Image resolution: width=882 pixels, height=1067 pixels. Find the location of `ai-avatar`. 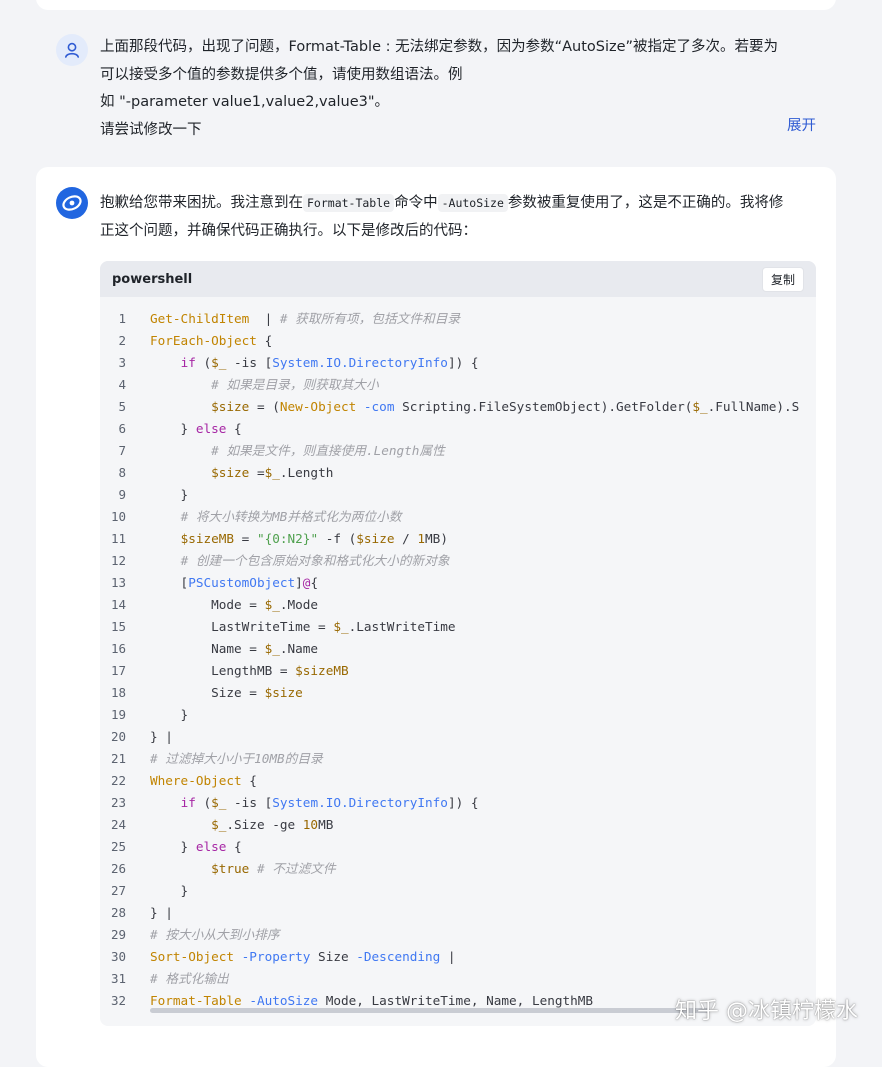

ai-avatar is located at coordinates (72, 203).